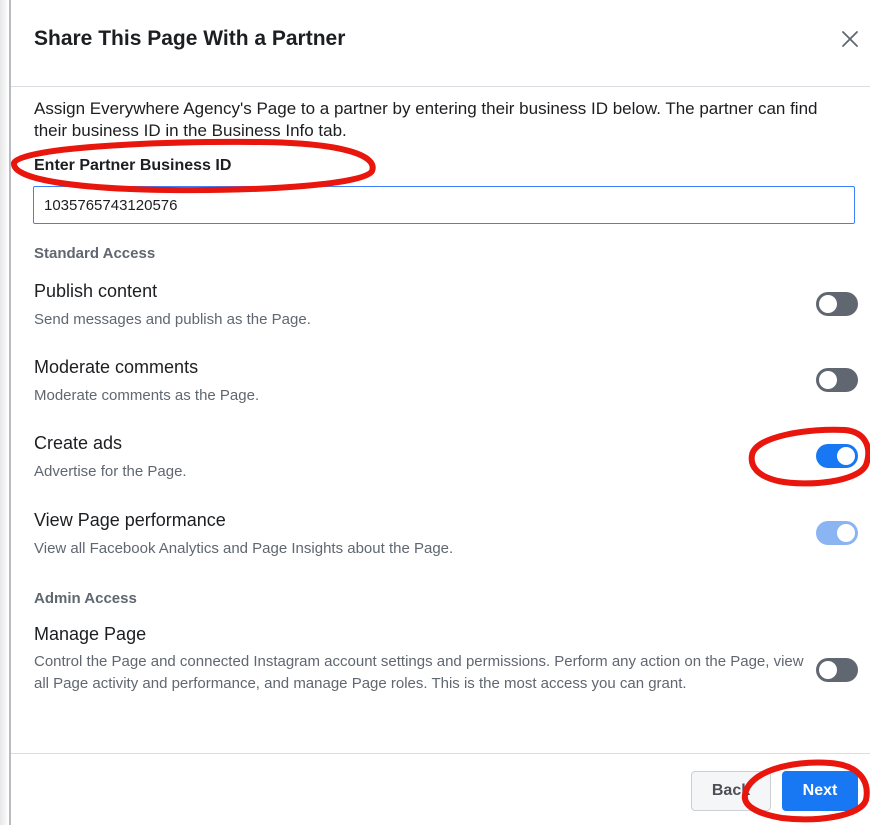 This screenshot has height=825, width=870. What do you see at coordinates (850, 39) in the screenshot?
I see `close-icon` at bounding box center [850, 39].